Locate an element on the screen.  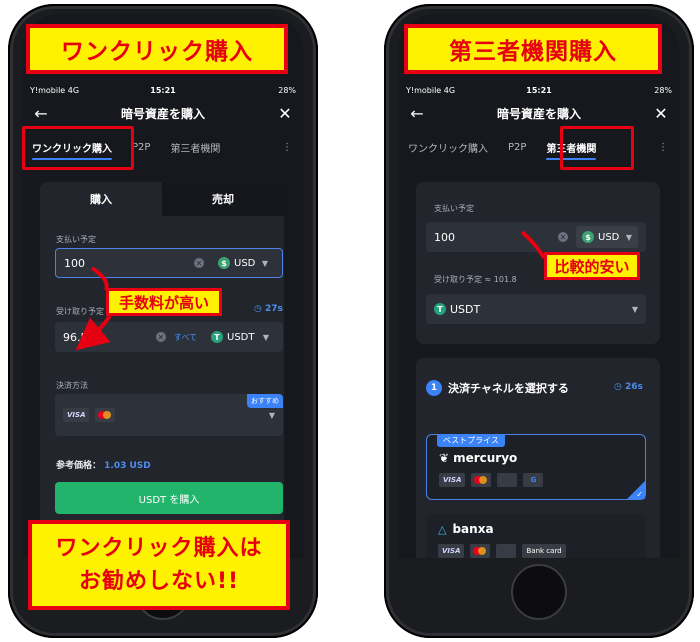
warning-line-2: お勧めしない!! is located at coordinates (159, 581).